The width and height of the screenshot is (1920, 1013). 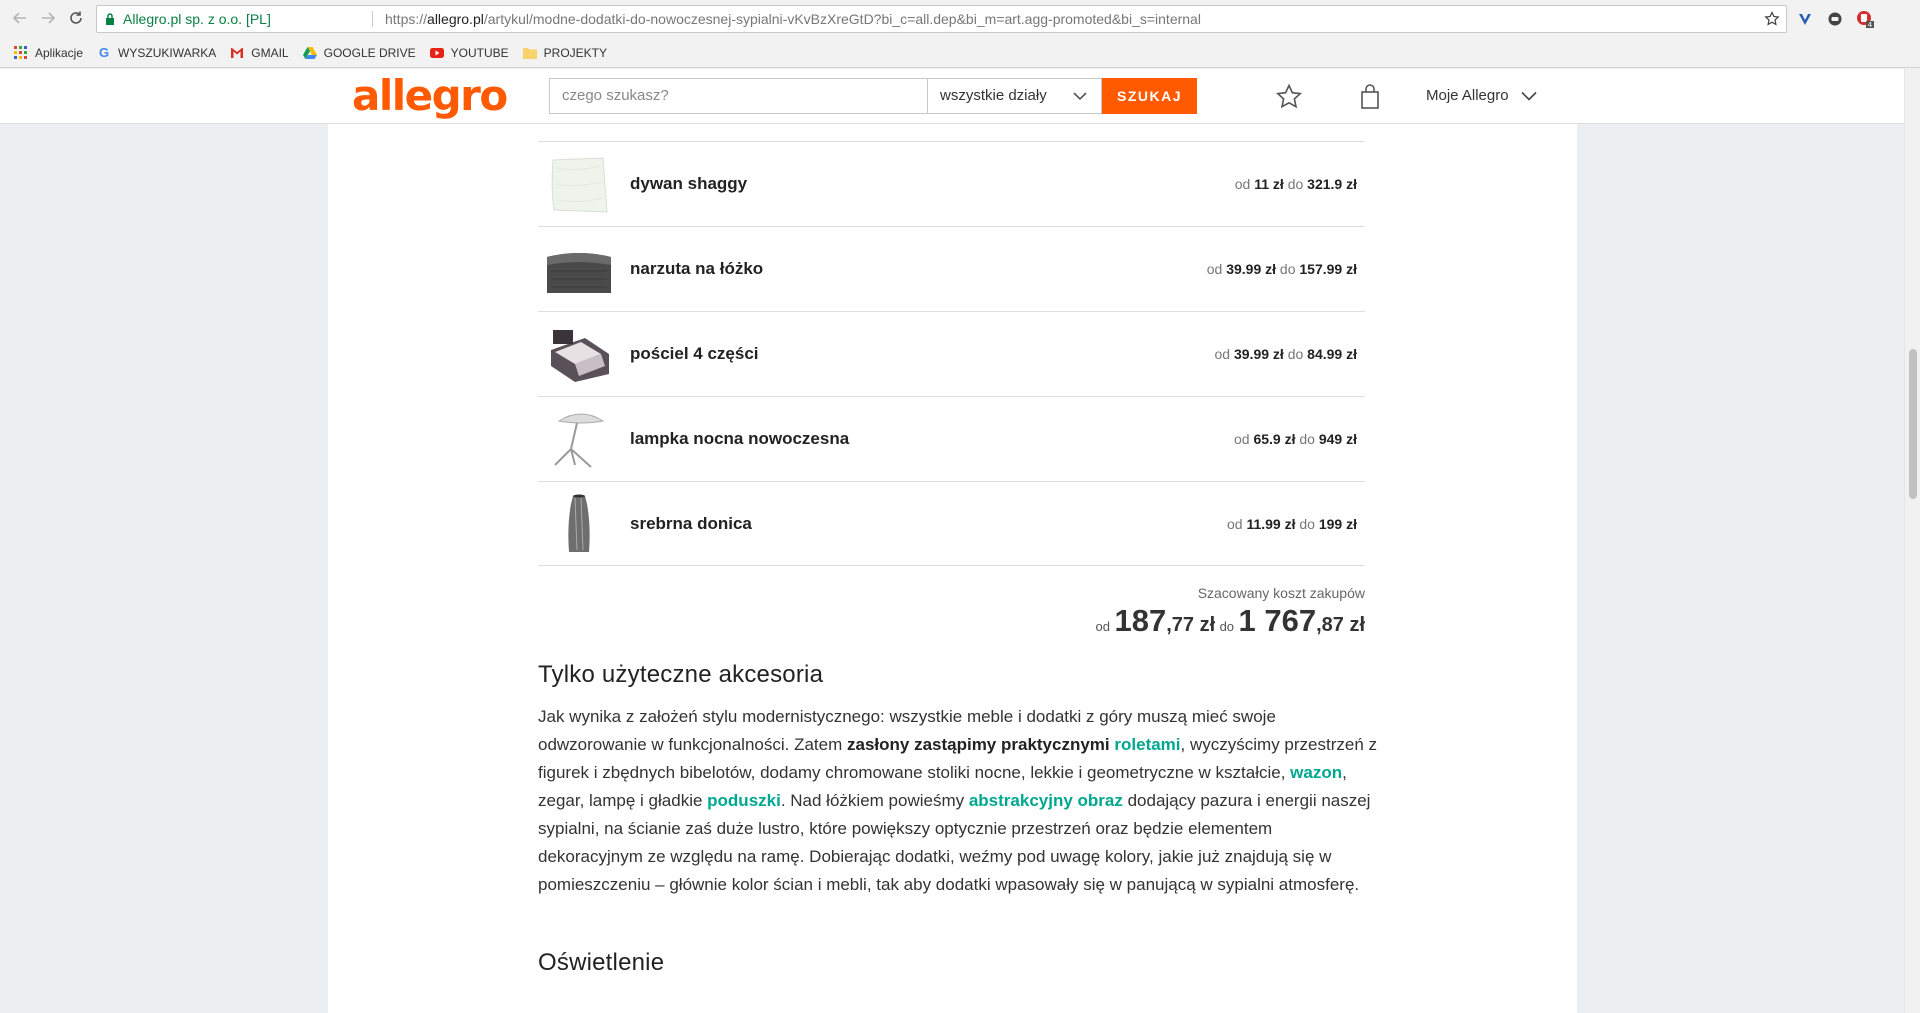 I want to click on link-wazon: wazon, so click(x=1316, y=772).